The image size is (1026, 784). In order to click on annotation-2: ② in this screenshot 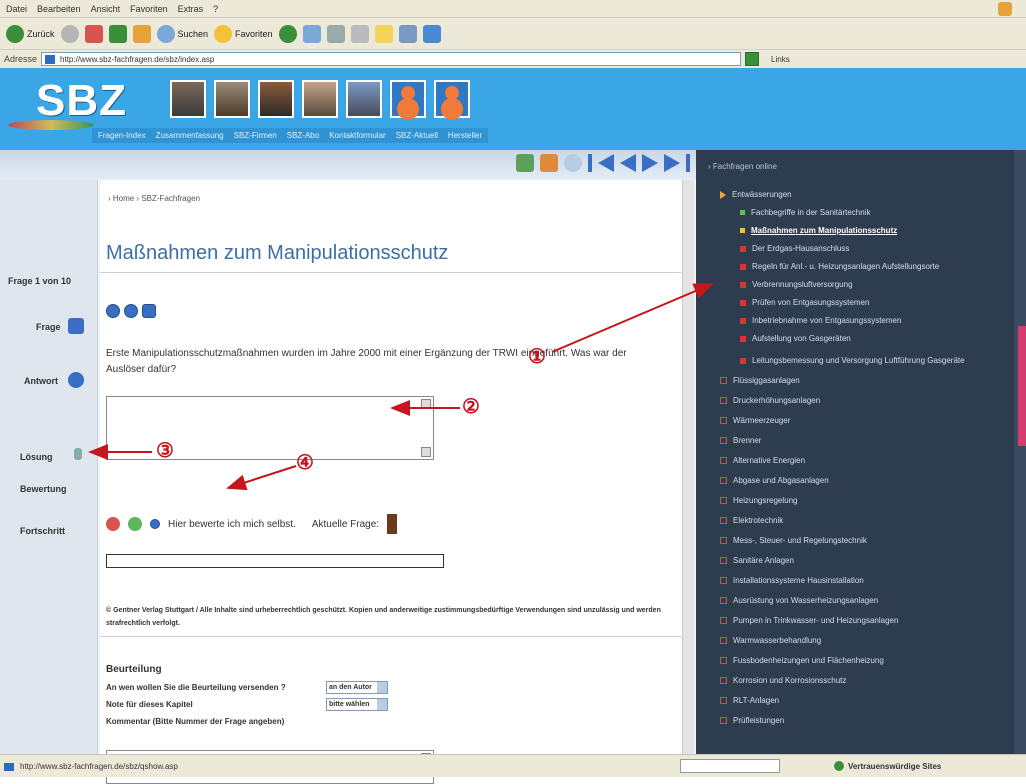, I will do `click(471, 406)`.